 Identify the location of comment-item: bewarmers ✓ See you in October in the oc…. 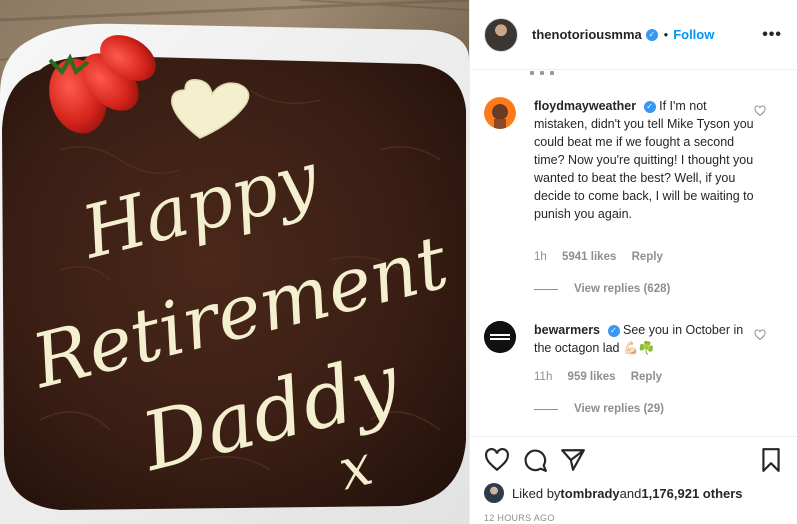
(634, 376).